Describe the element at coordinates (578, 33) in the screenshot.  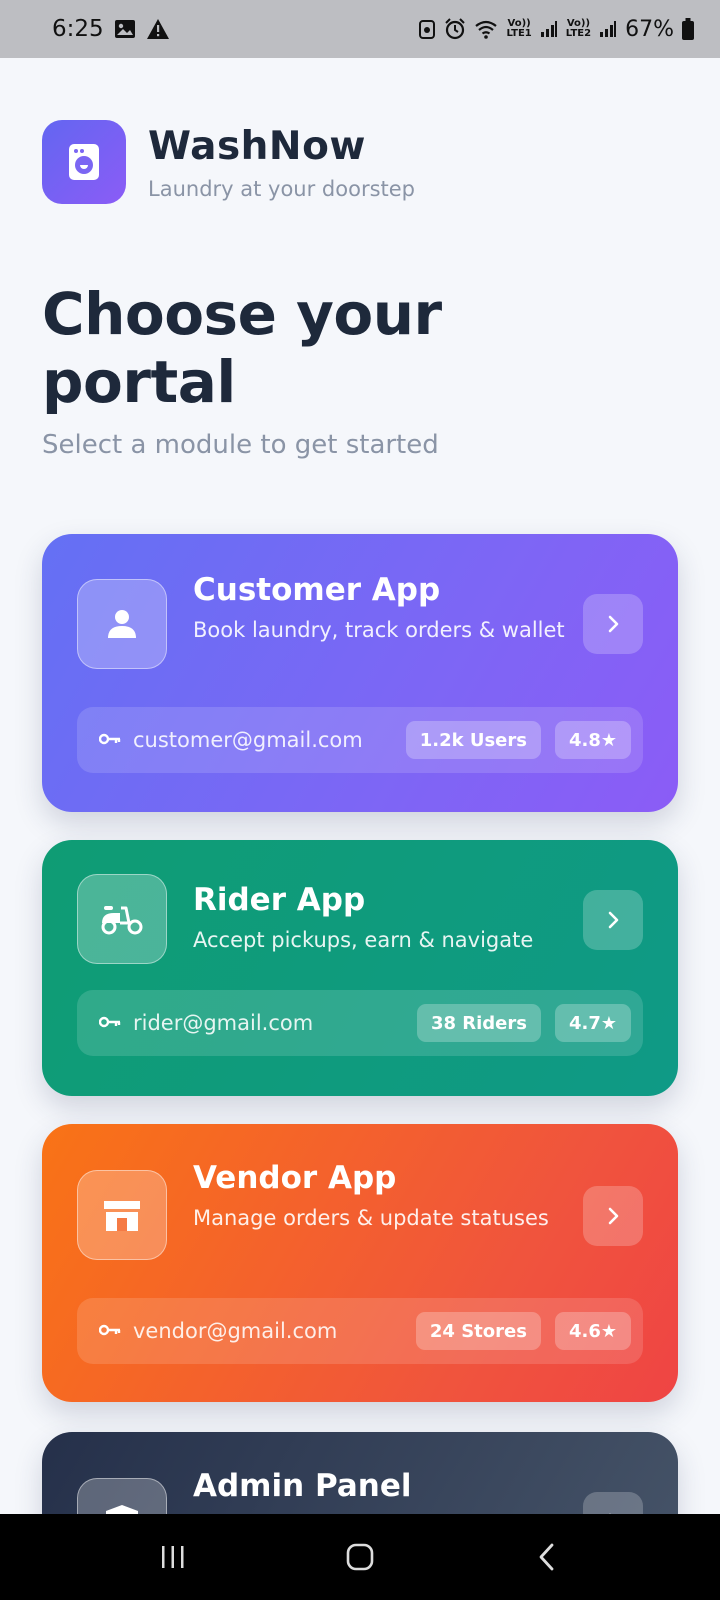
I see `sim2-text: LTE2` at that location.